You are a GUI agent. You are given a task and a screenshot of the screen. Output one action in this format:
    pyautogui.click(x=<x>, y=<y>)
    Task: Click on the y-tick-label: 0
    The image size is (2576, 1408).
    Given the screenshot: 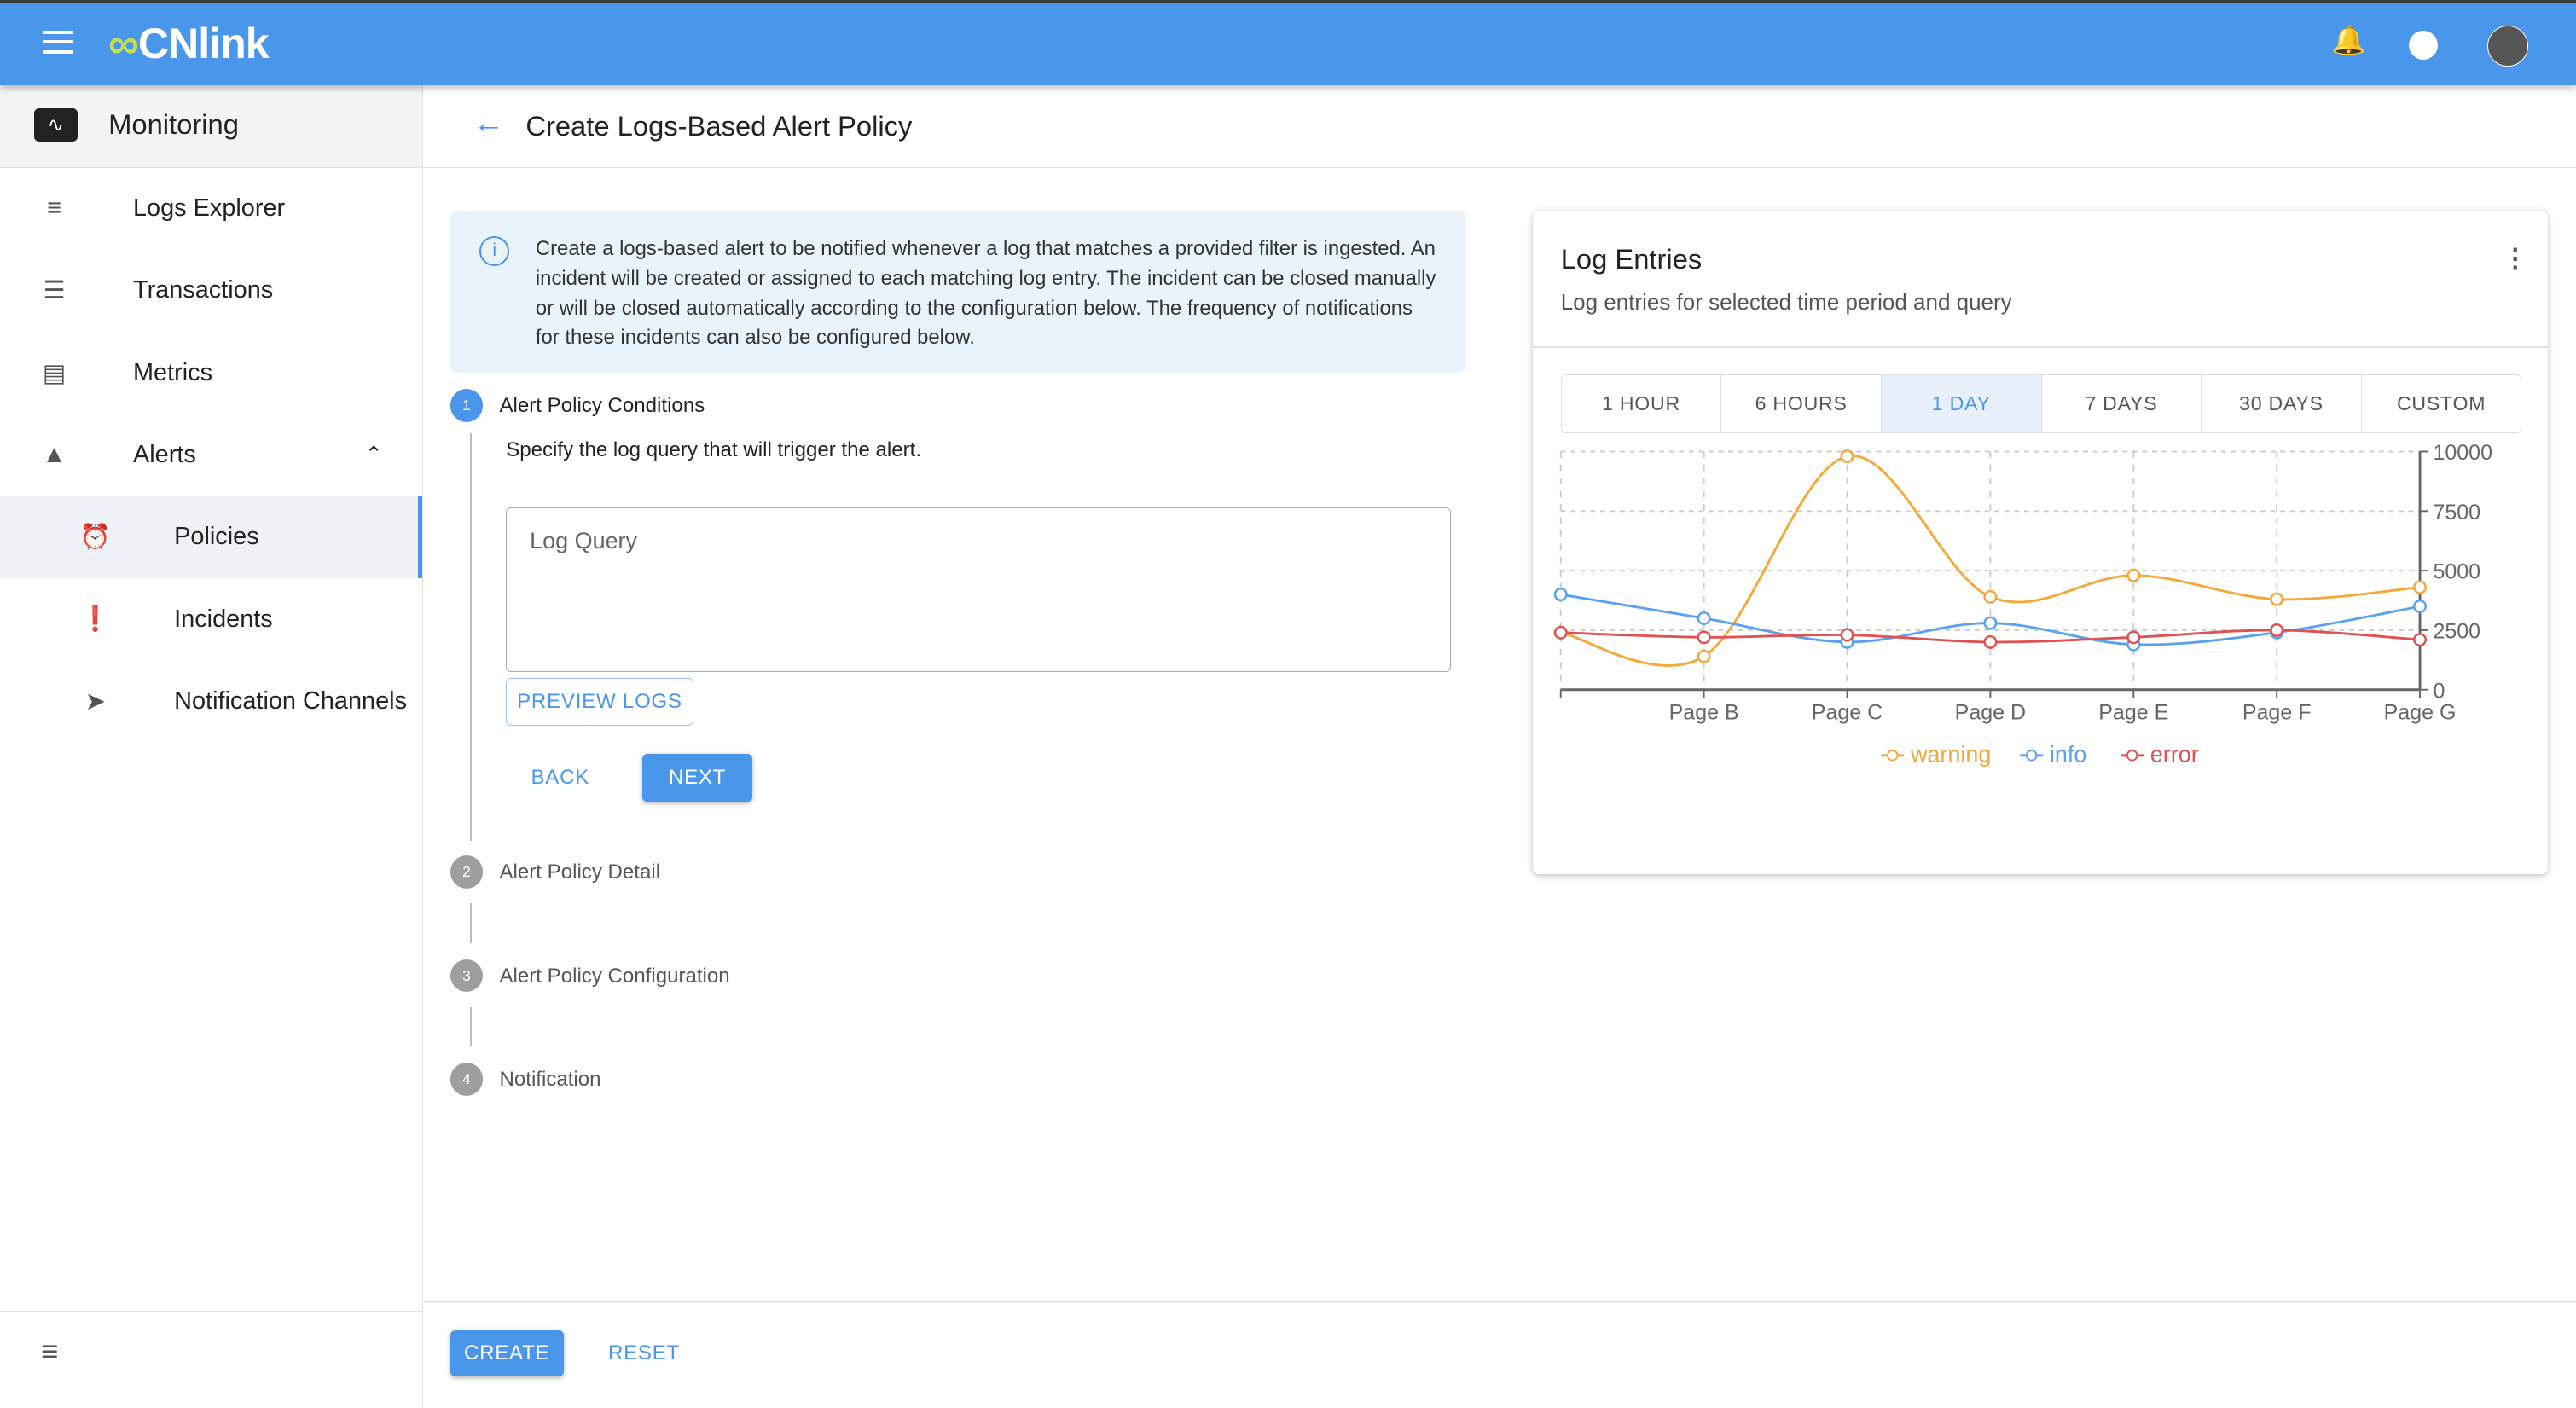 What is the action you would take?
    pyautogui.click(x=2439, y=692)
    